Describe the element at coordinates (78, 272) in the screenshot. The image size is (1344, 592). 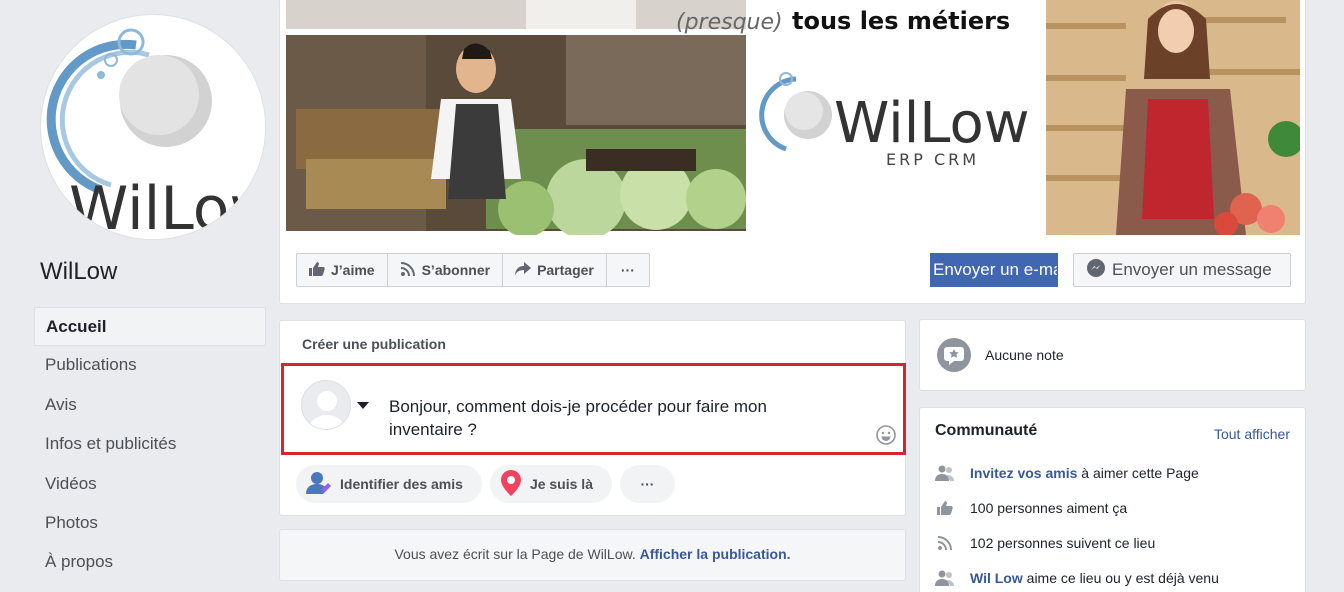
I see `page-name: WilLow` at that location.